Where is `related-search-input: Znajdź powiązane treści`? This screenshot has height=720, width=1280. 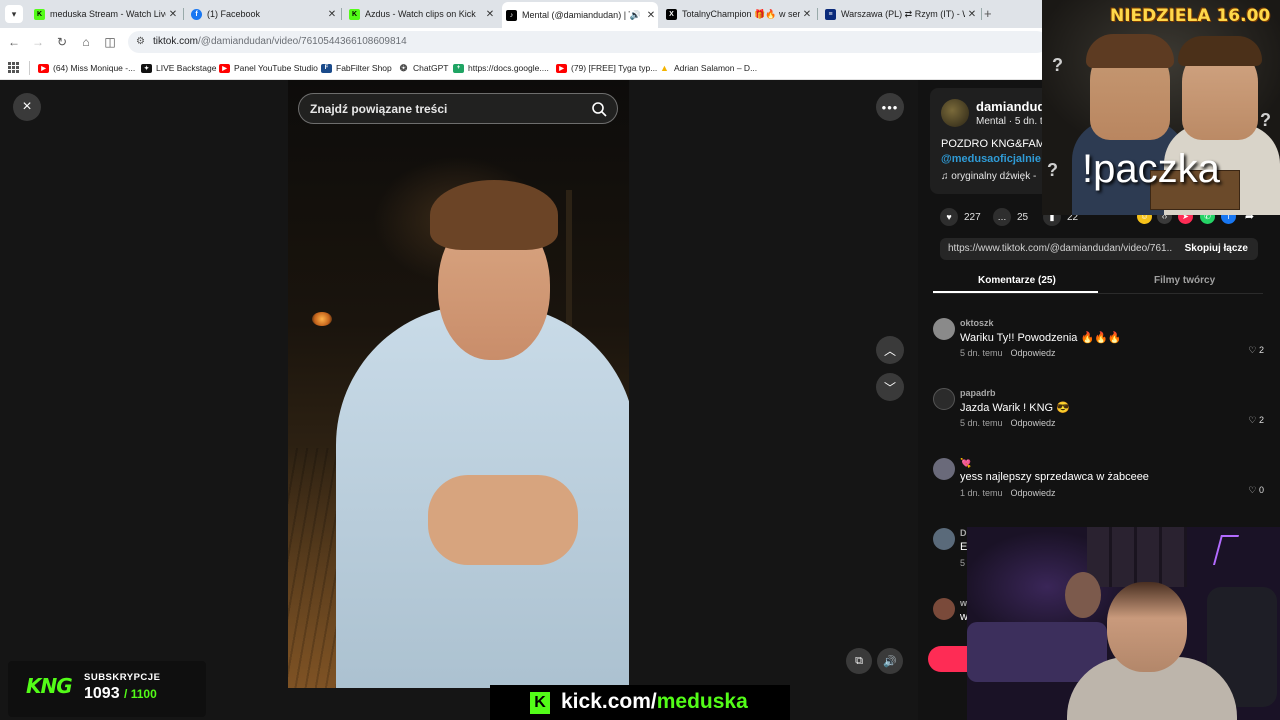
related-search-input: Znajdź powiązane treści is located at coordinates (458, 108).